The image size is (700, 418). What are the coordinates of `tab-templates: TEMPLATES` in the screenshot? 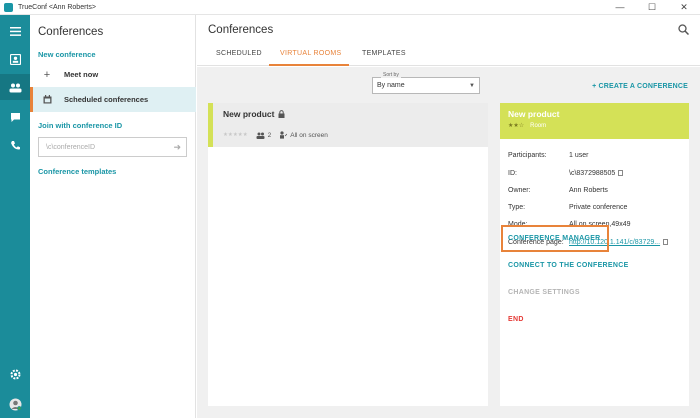 It's located at (384, 53).